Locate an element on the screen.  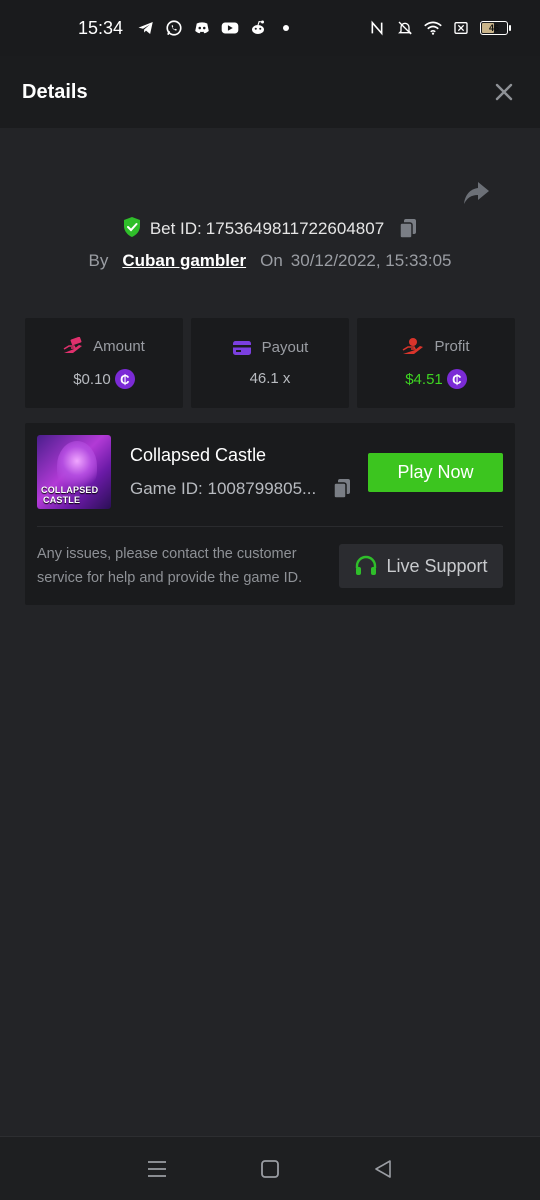
bet-id-row: Bet ID: 1753649811722604807 is located at coordinates (270, 229).